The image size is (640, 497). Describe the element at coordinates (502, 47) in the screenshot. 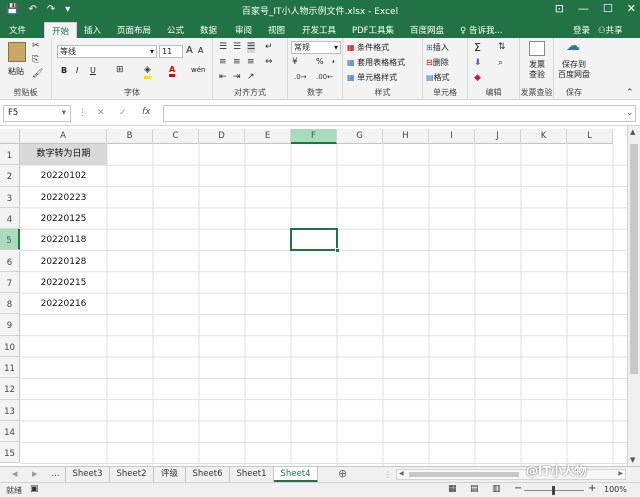

I see `sort-filter-icon: ⇅` at that location.